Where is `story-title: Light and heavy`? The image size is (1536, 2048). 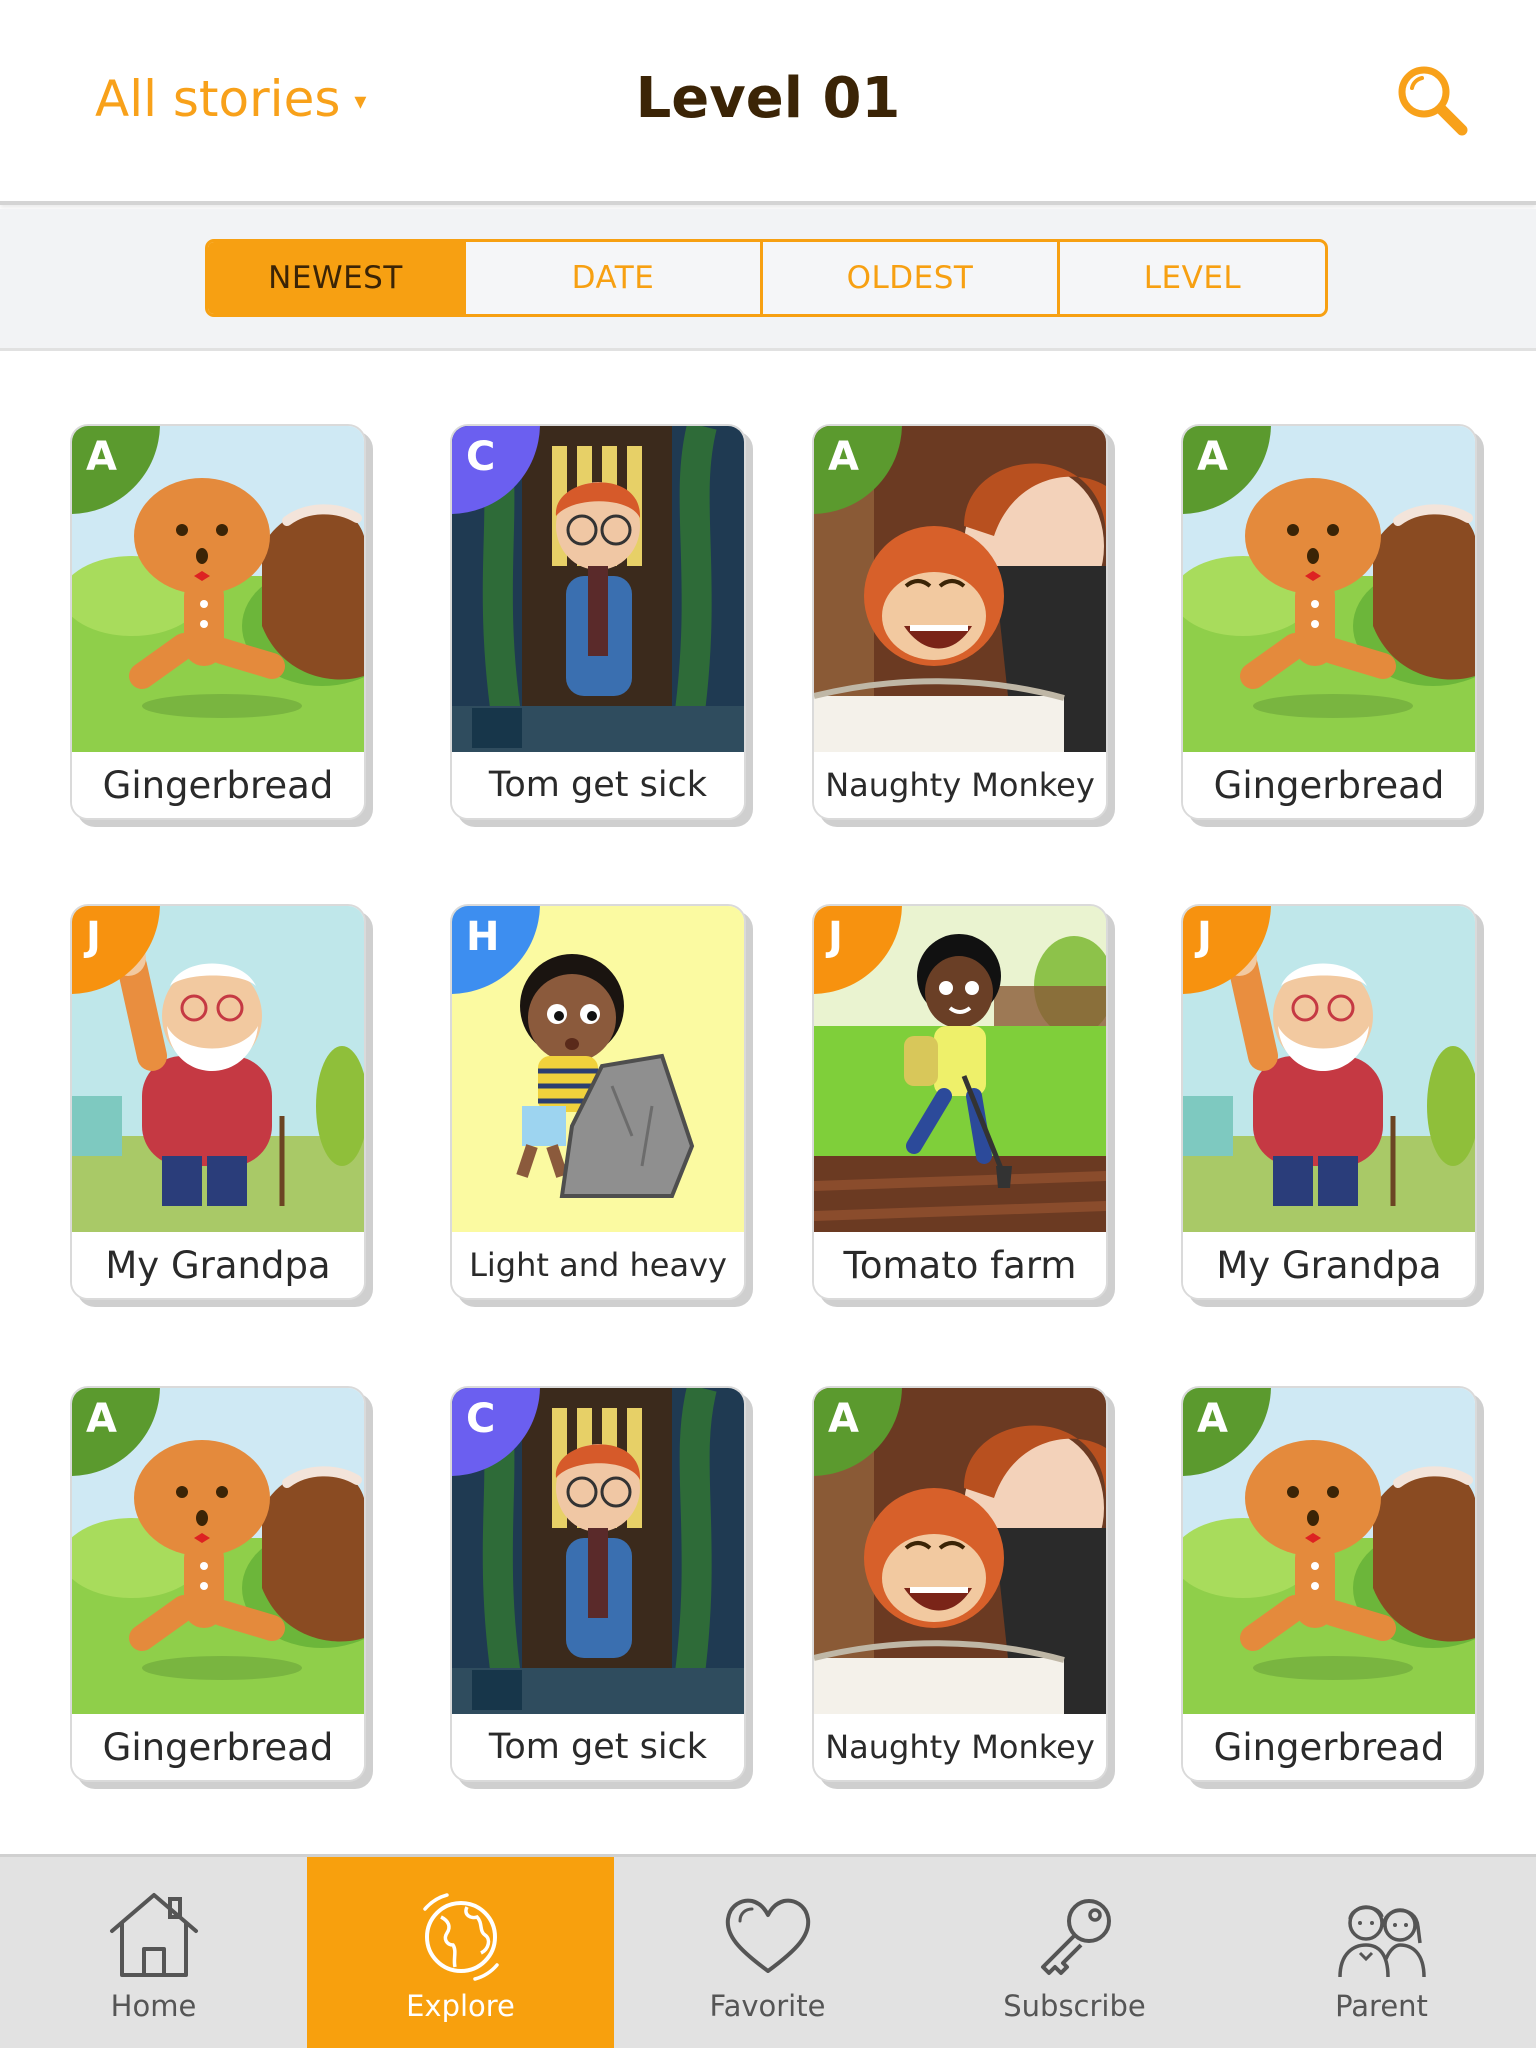 story-title: Light and heavy is located at coordinates (598, 1265).